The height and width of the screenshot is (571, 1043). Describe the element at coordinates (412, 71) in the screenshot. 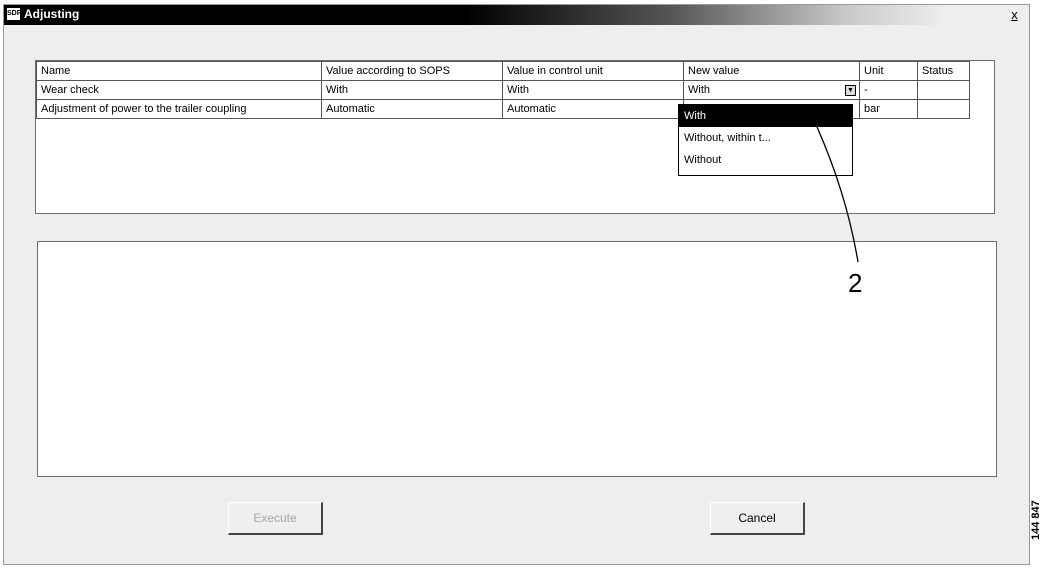

I see `column-header-sops: Value according to SOPS` at that location.